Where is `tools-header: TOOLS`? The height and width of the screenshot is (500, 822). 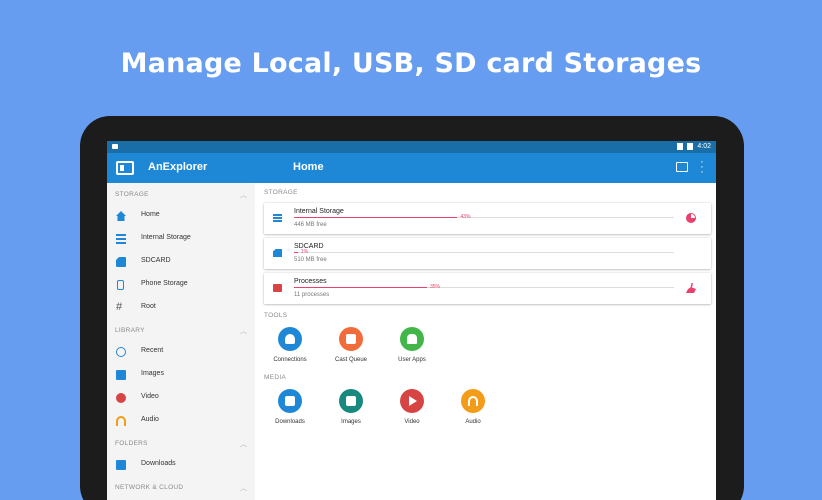 tools-header: TOOLS is located at coordinates (276, 315).